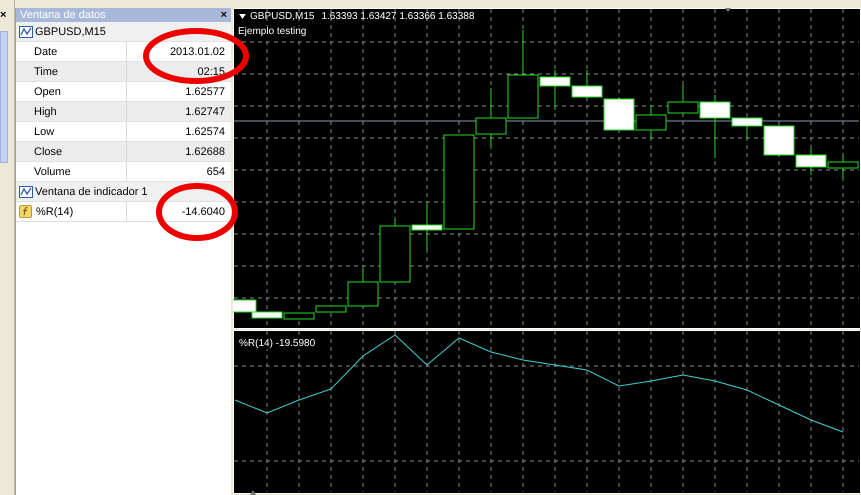 The image size is (861, 495). I want to click on field-label: Low, so click(44, 132).